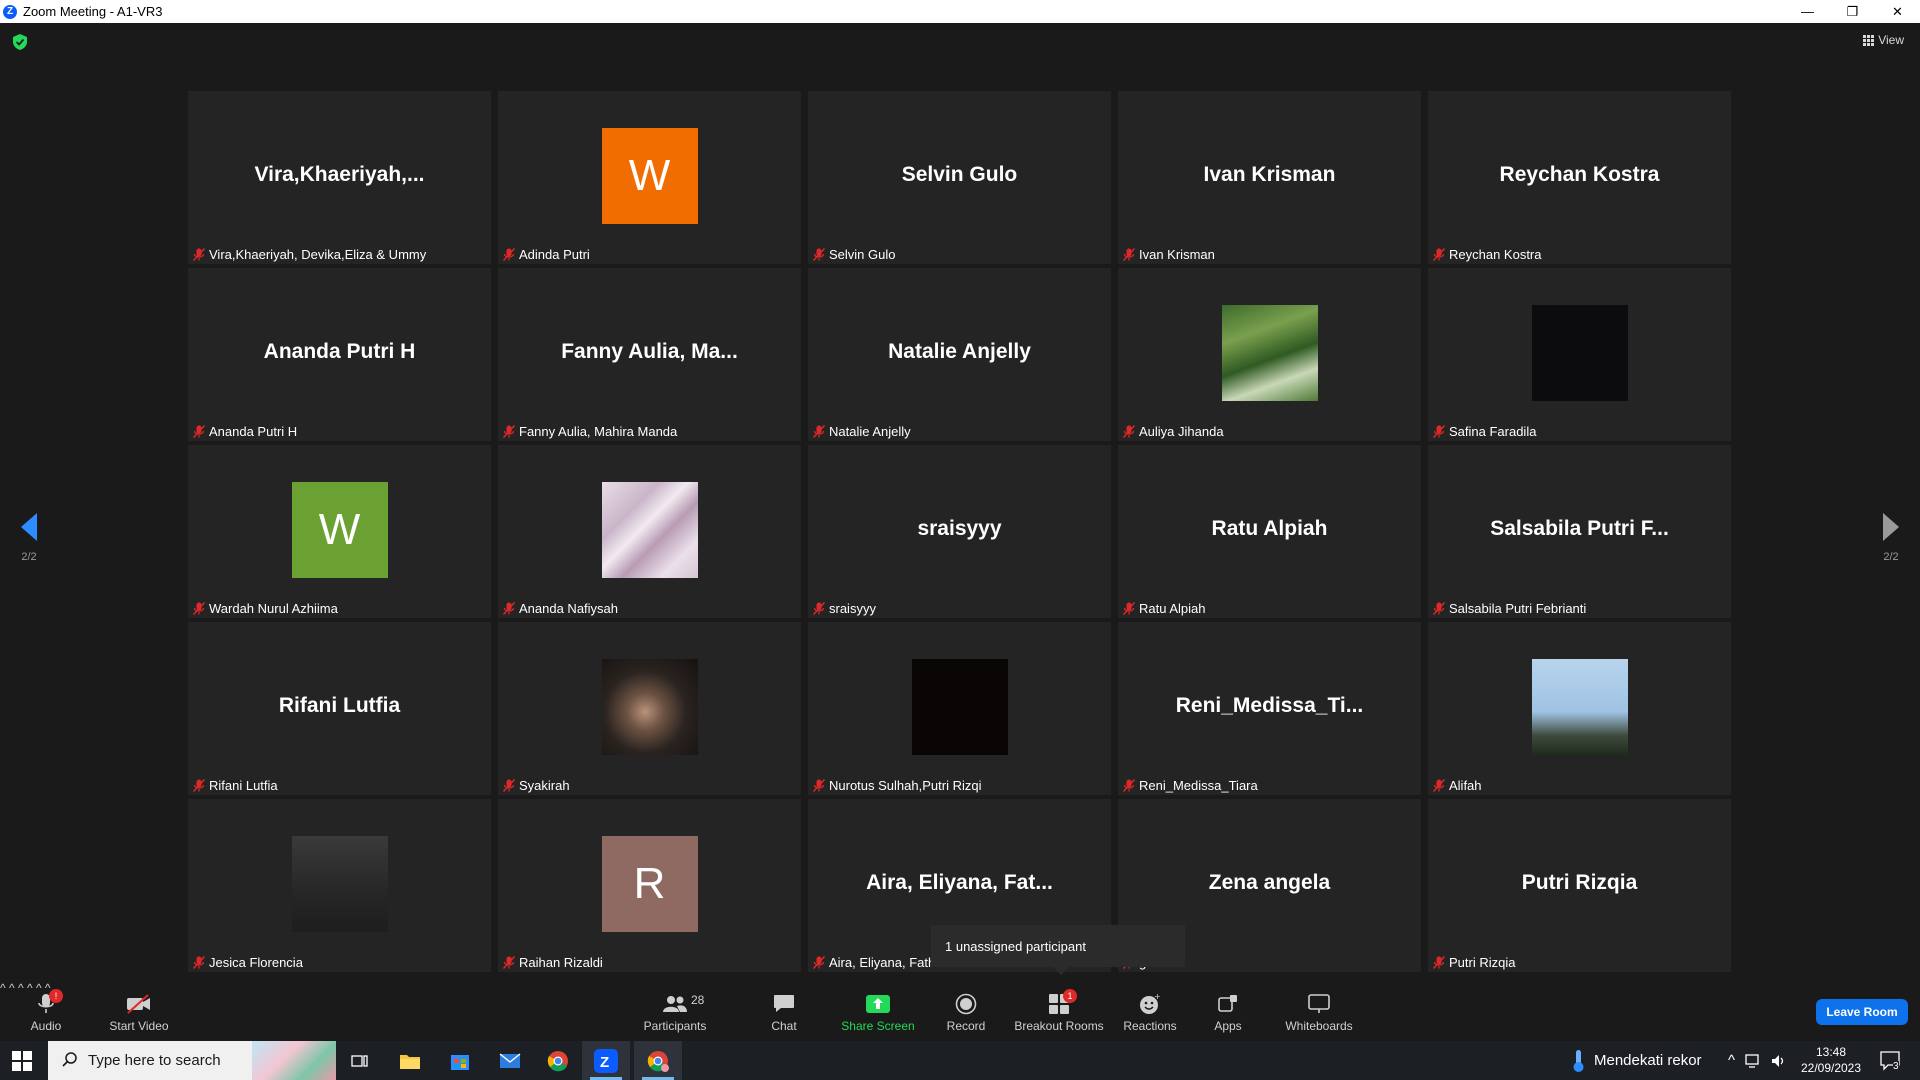 The image size is (1920, 1080). What do you see at coordinates (1579, 174) in the screenshot?
I see `participant-display-name: Reychan Kostra` at bounding box center [1579, 174].